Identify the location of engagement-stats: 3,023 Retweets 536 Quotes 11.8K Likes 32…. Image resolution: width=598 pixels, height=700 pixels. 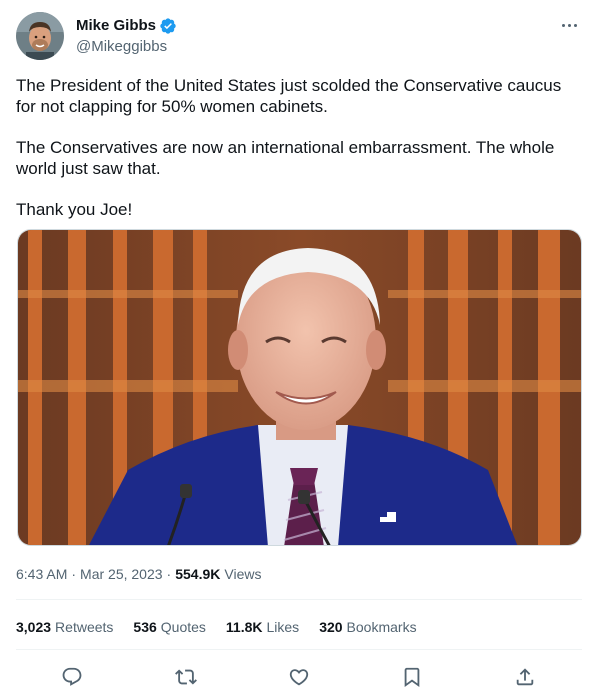
(216, 627).